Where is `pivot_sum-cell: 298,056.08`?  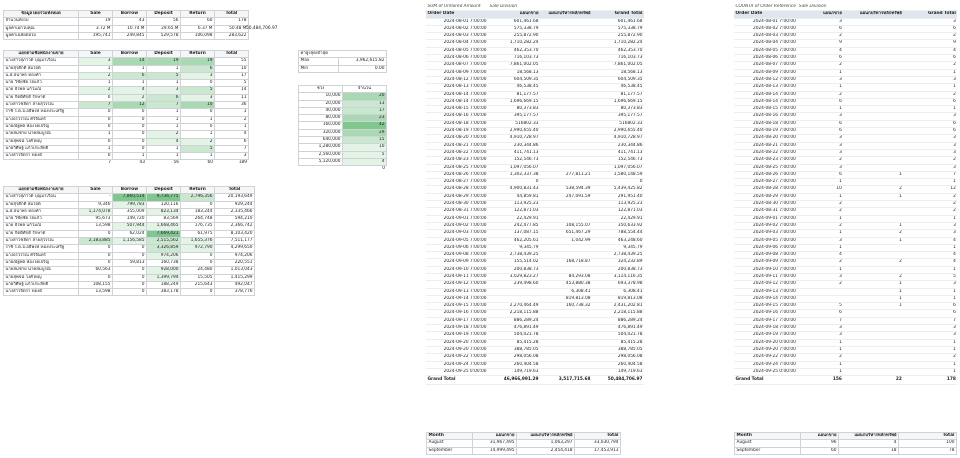 pivot_sum-cell: 298,056.08 is located at coordinates (618, 357).